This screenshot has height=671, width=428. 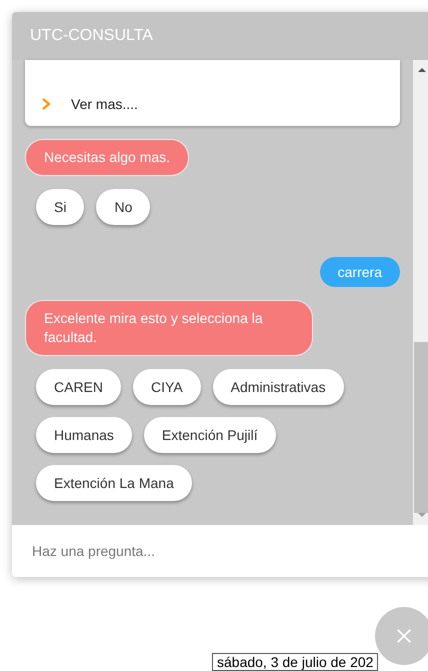 I want to click on bot-message: Excelente mira esto y selecciona la facultad., so click(x=169, y=328).